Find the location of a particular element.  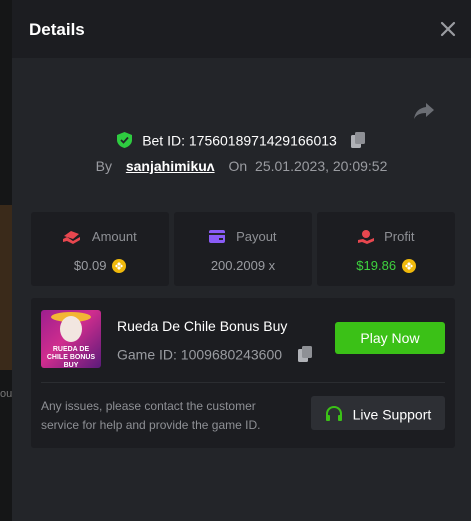

headset-icon is located at coordinates (333, 414).